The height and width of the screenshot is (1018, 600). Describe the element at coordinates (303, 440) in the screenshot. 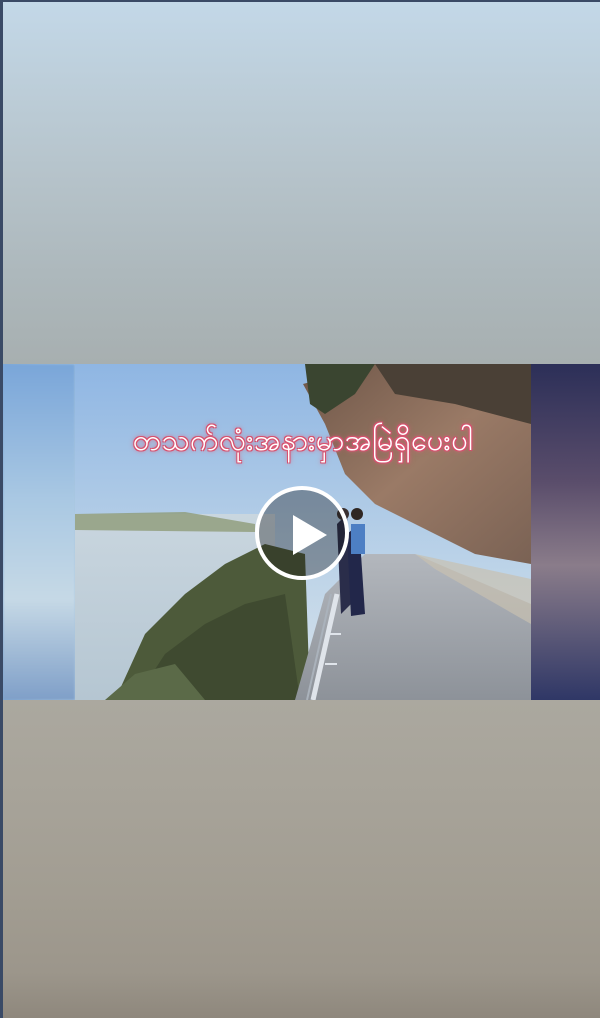

I see `video-caption: တသက်လုံးအနားမှာအမြဲရှိပေးပါ` at that location.